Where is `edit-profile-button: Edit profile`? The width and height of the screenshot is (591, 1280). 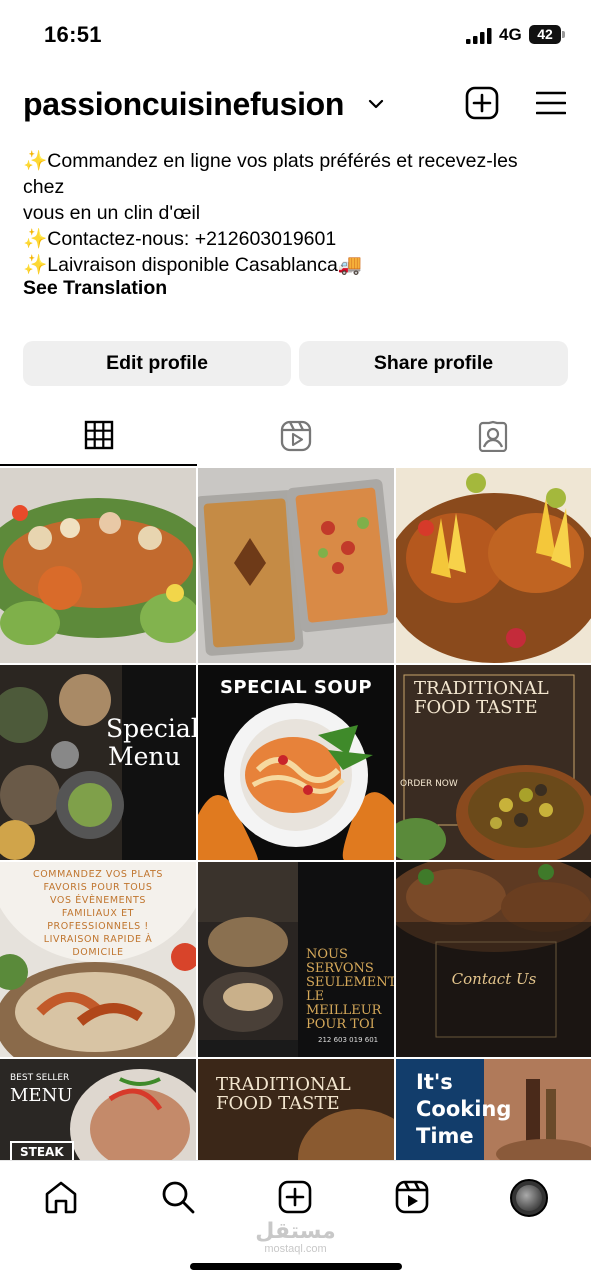
edit-profile-button: Edit profile is located at coordinates (157, 363).